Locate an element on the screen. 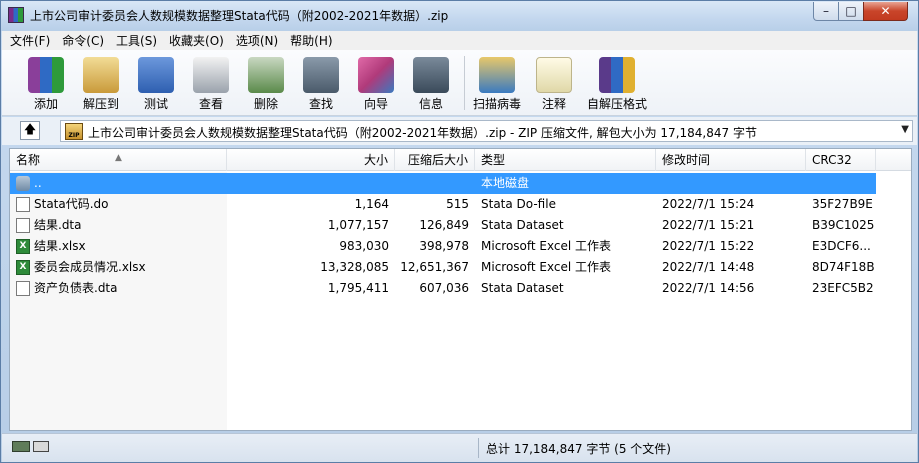 This screenshot has height=463, width=919. sfx-label: 自解压格式 is located at coordinates (616, 104).